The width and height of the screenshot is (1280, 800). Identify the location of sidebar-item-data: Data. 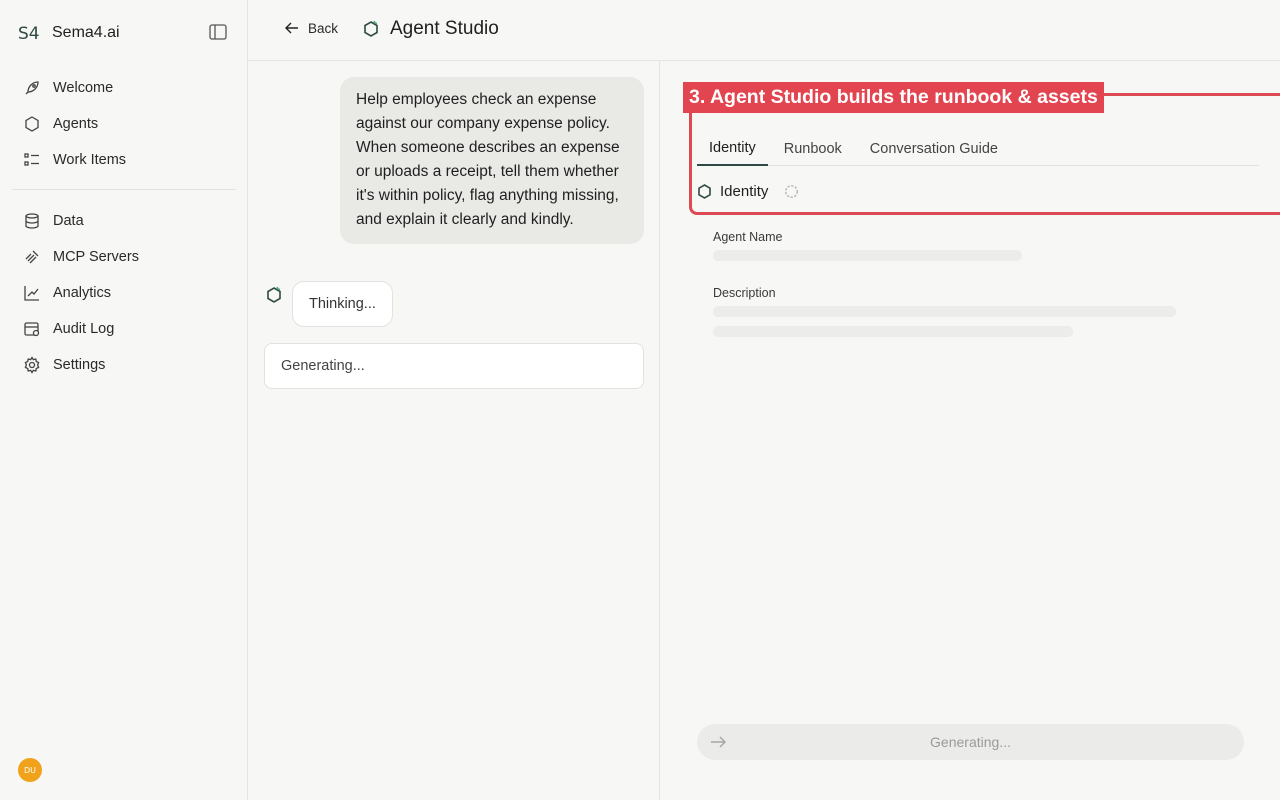
(124, 221).